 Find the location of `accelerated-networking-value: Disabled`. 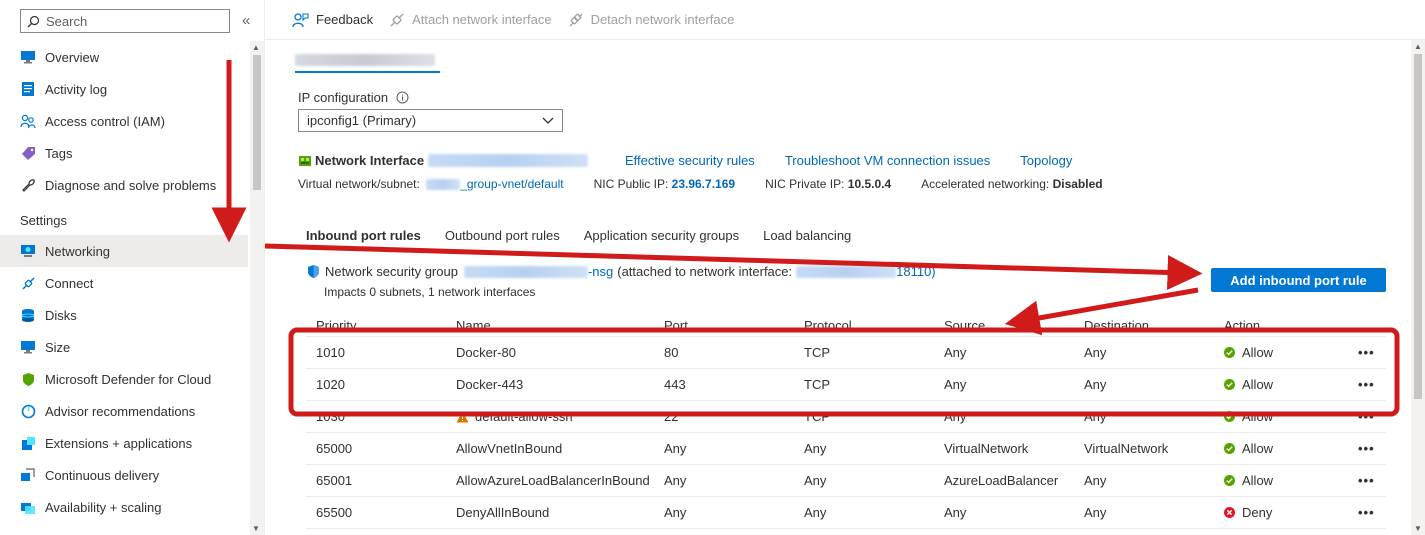

accelerated-networking-value: Disabled is located at coordinates (1077, 184).